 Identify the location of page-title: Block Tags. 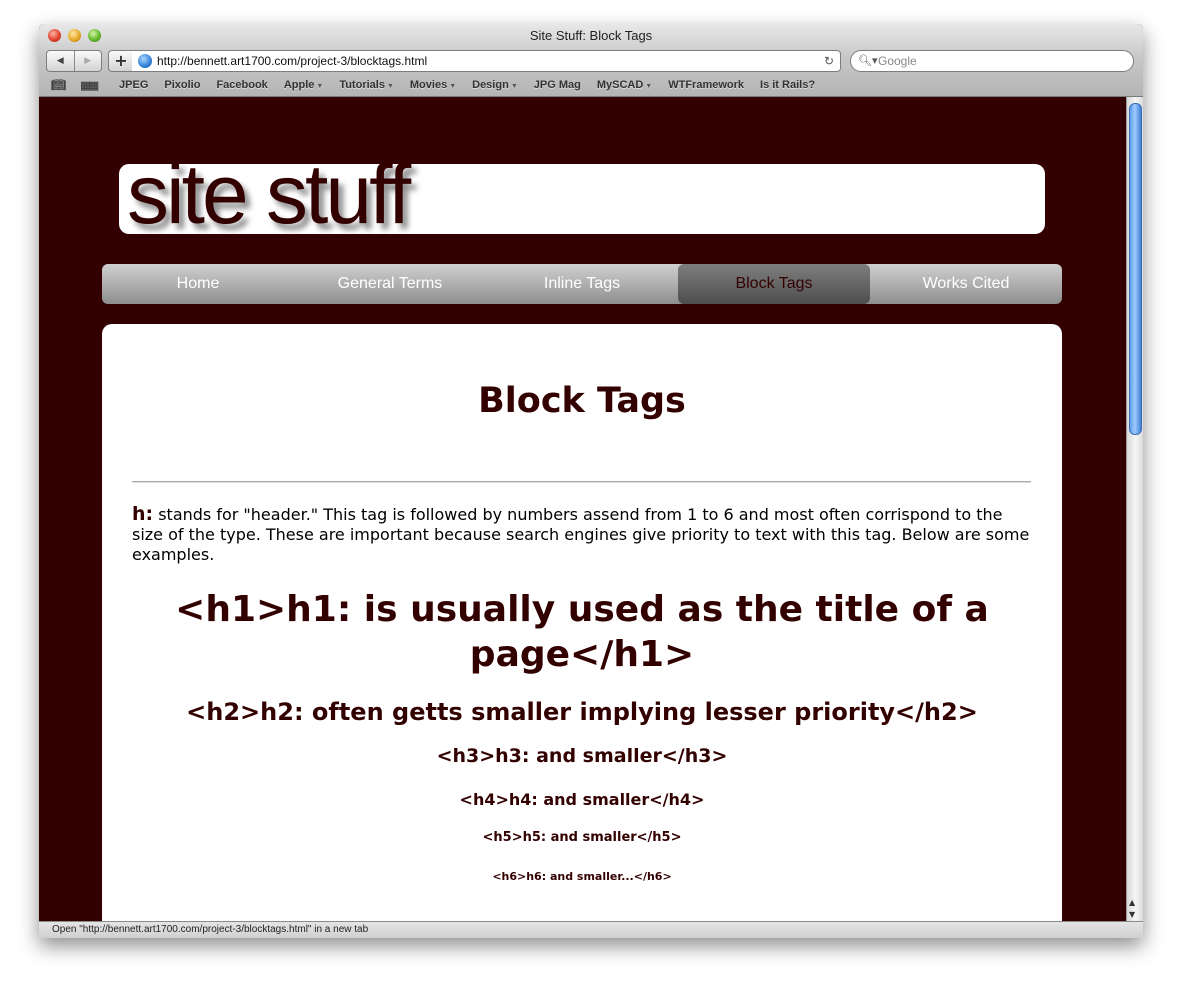
(582, 401).